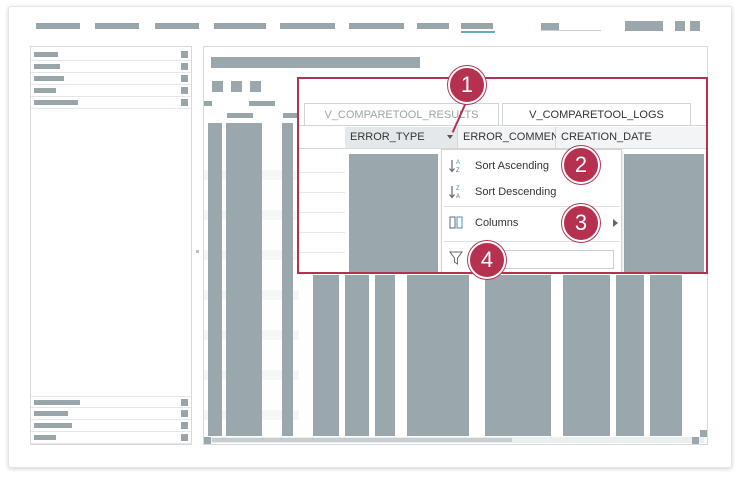  I want to click on horizontal-scrollbar-thumb, so click(362, 440).